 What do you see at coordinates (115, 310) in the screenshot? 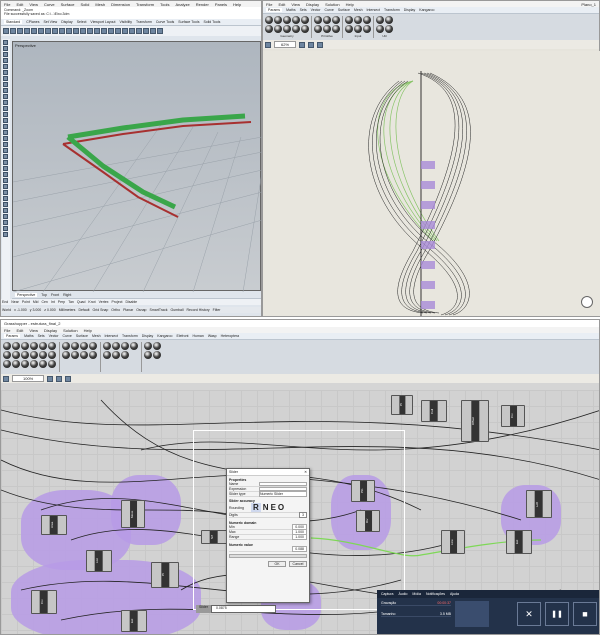
I see `status-ortho: Ortho` at bounding box center [115, 310].